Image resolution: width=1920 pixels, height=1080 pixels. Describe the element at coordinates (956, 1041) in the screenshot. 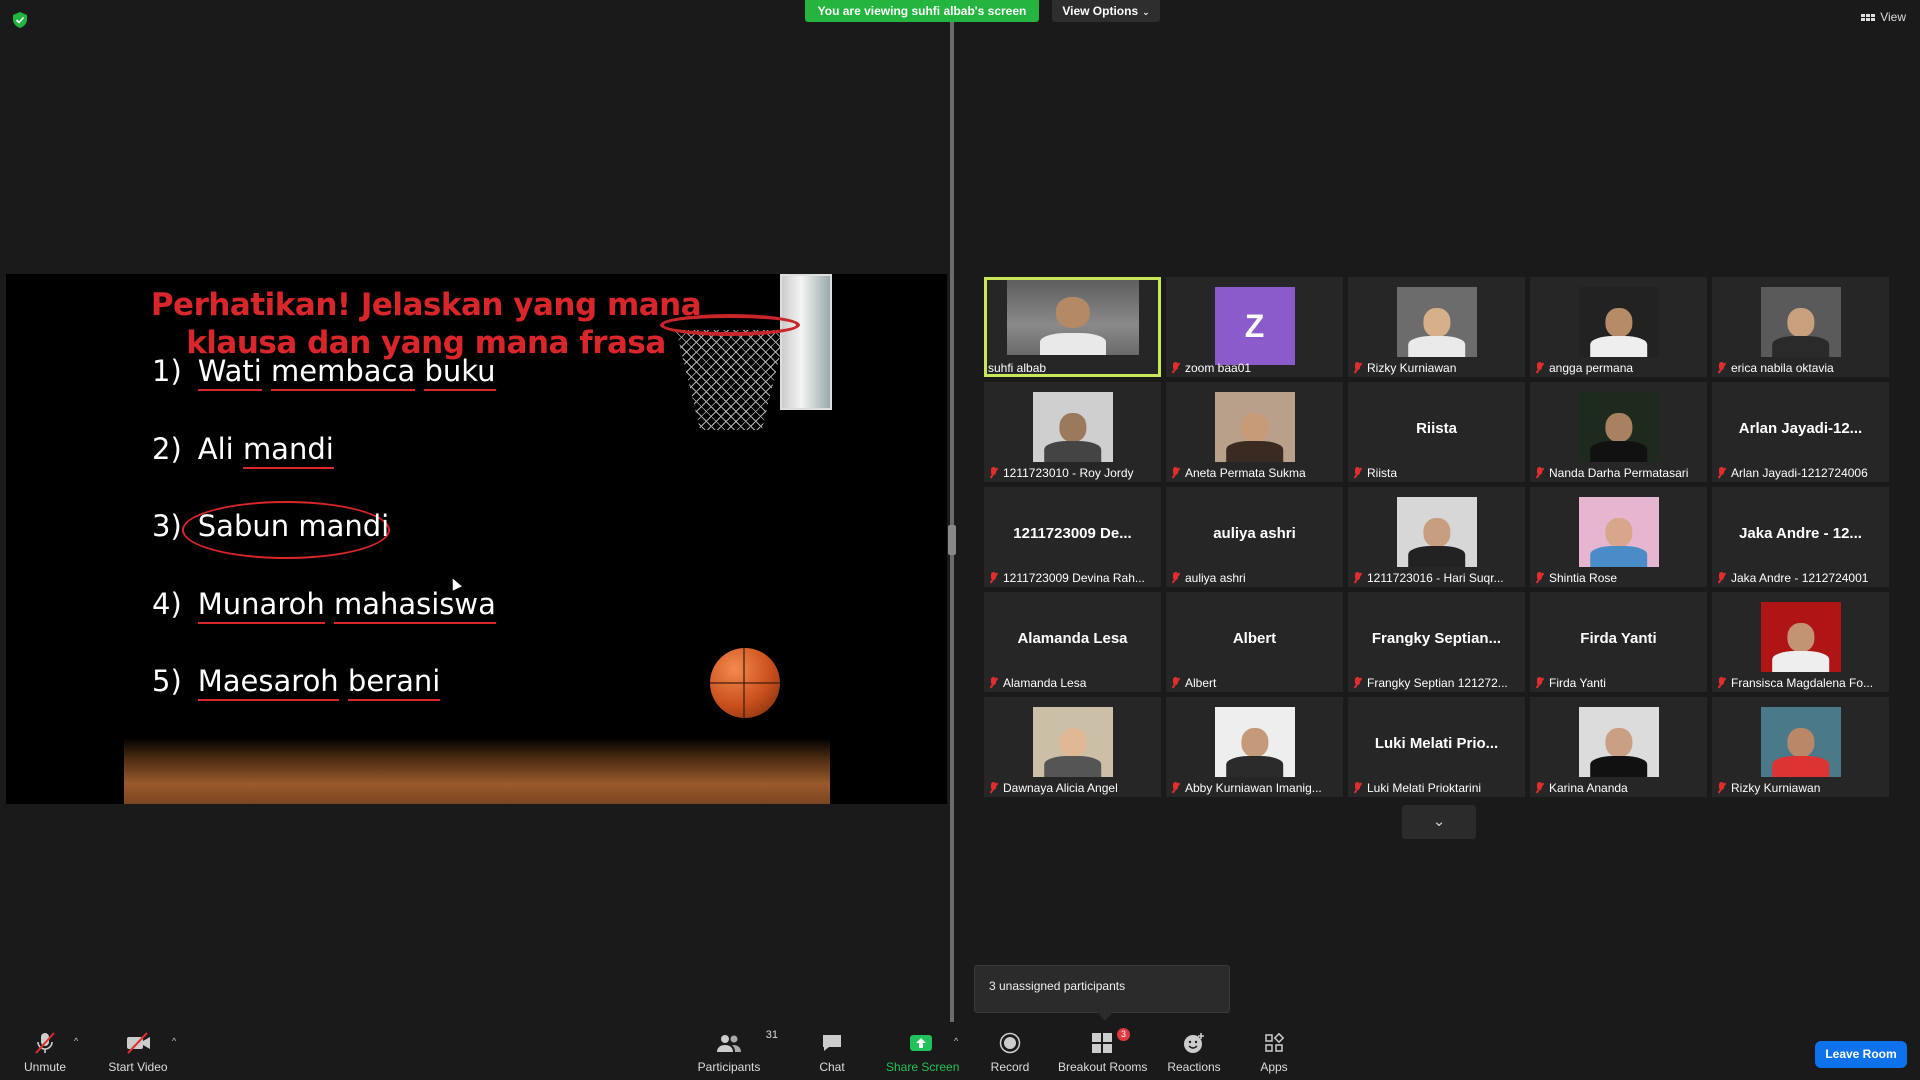

I see `share-options-caret-icon: ^` at that location.